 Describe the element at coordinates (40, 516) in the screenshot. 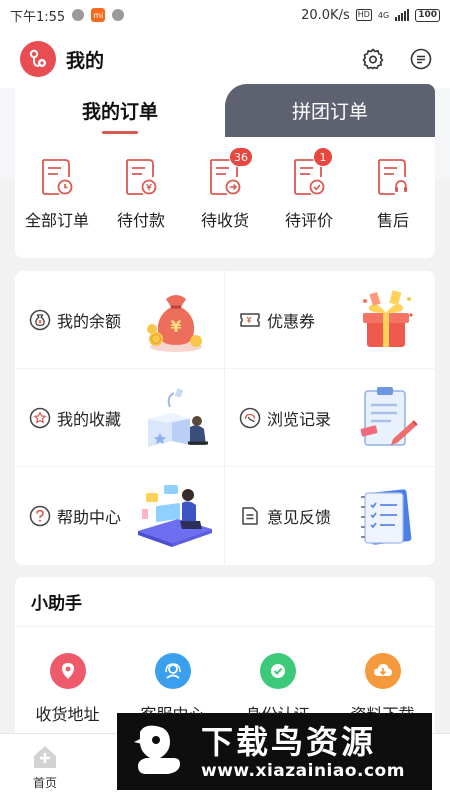

I see `question-icon` at that location.